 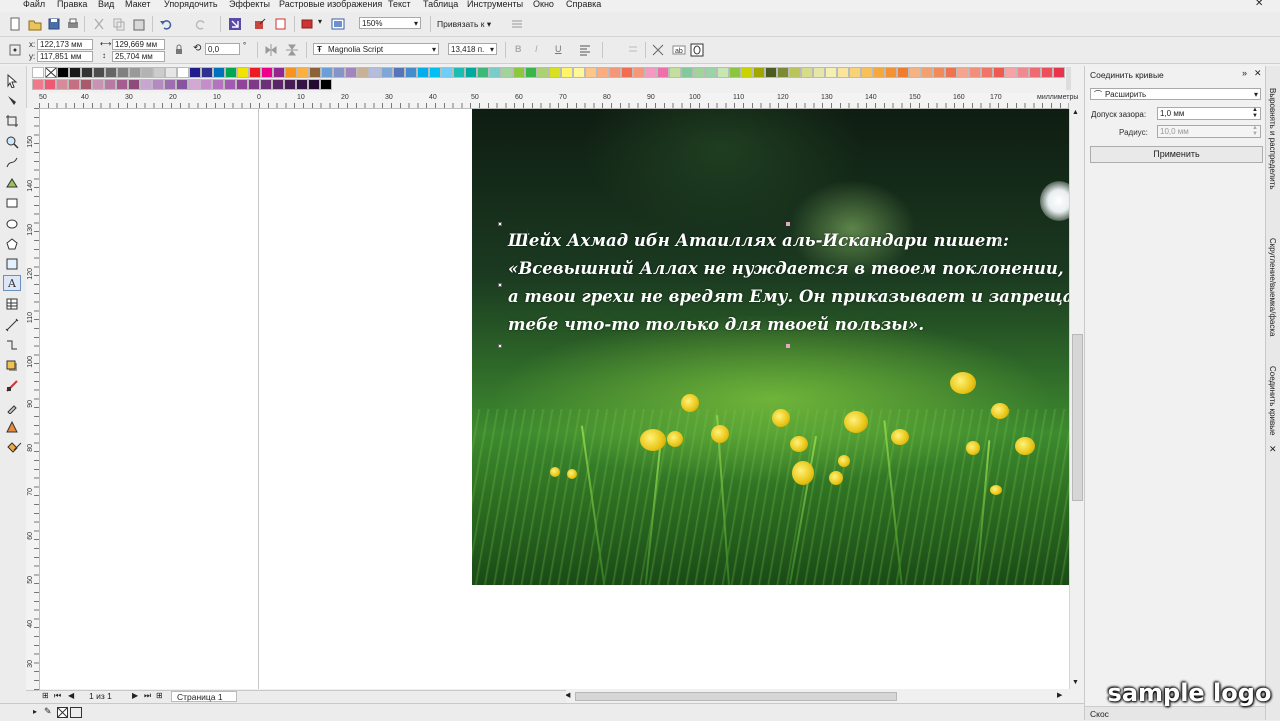 I want to click on docker-tab-join-curves: Соединить кривые, so click(x=1272, y=400).